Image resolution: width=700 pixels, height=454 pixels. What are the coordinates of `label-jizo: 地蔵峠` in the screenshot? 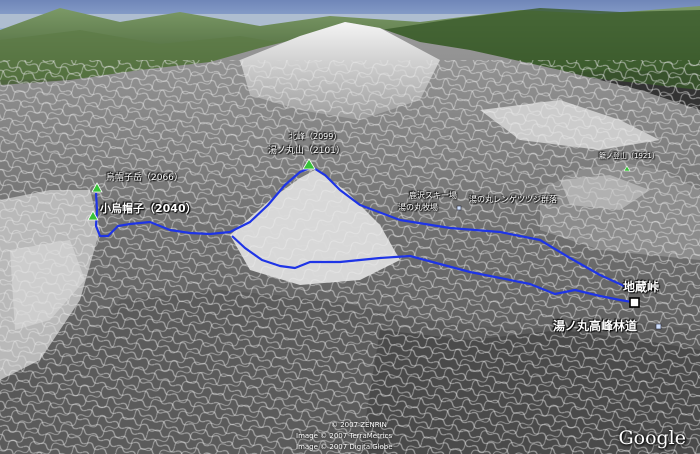 It's located at (641, 287).